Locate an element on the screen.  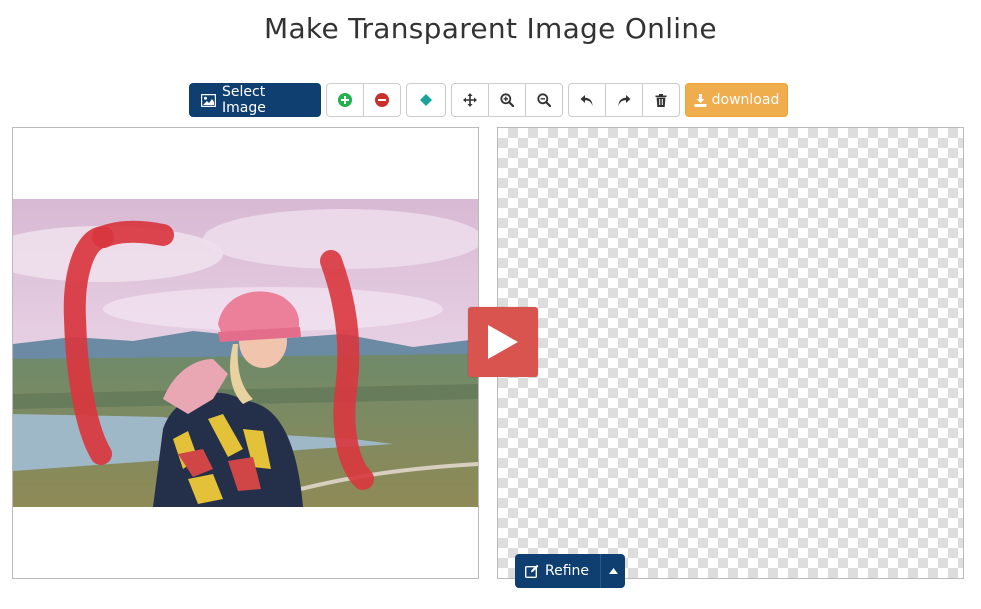
redo-button is located at coordinates (624, 100).